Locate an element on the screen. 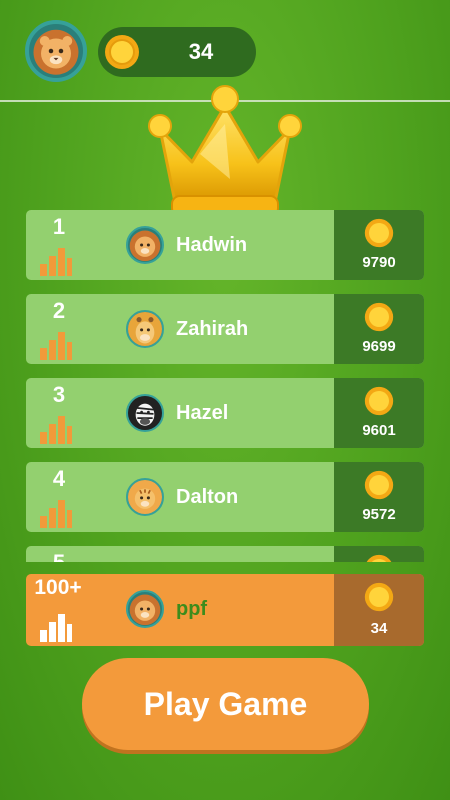 Image resolution: width=450 pixels, height=800 pixels. zebra-icon is located at coordinates (145, 413).